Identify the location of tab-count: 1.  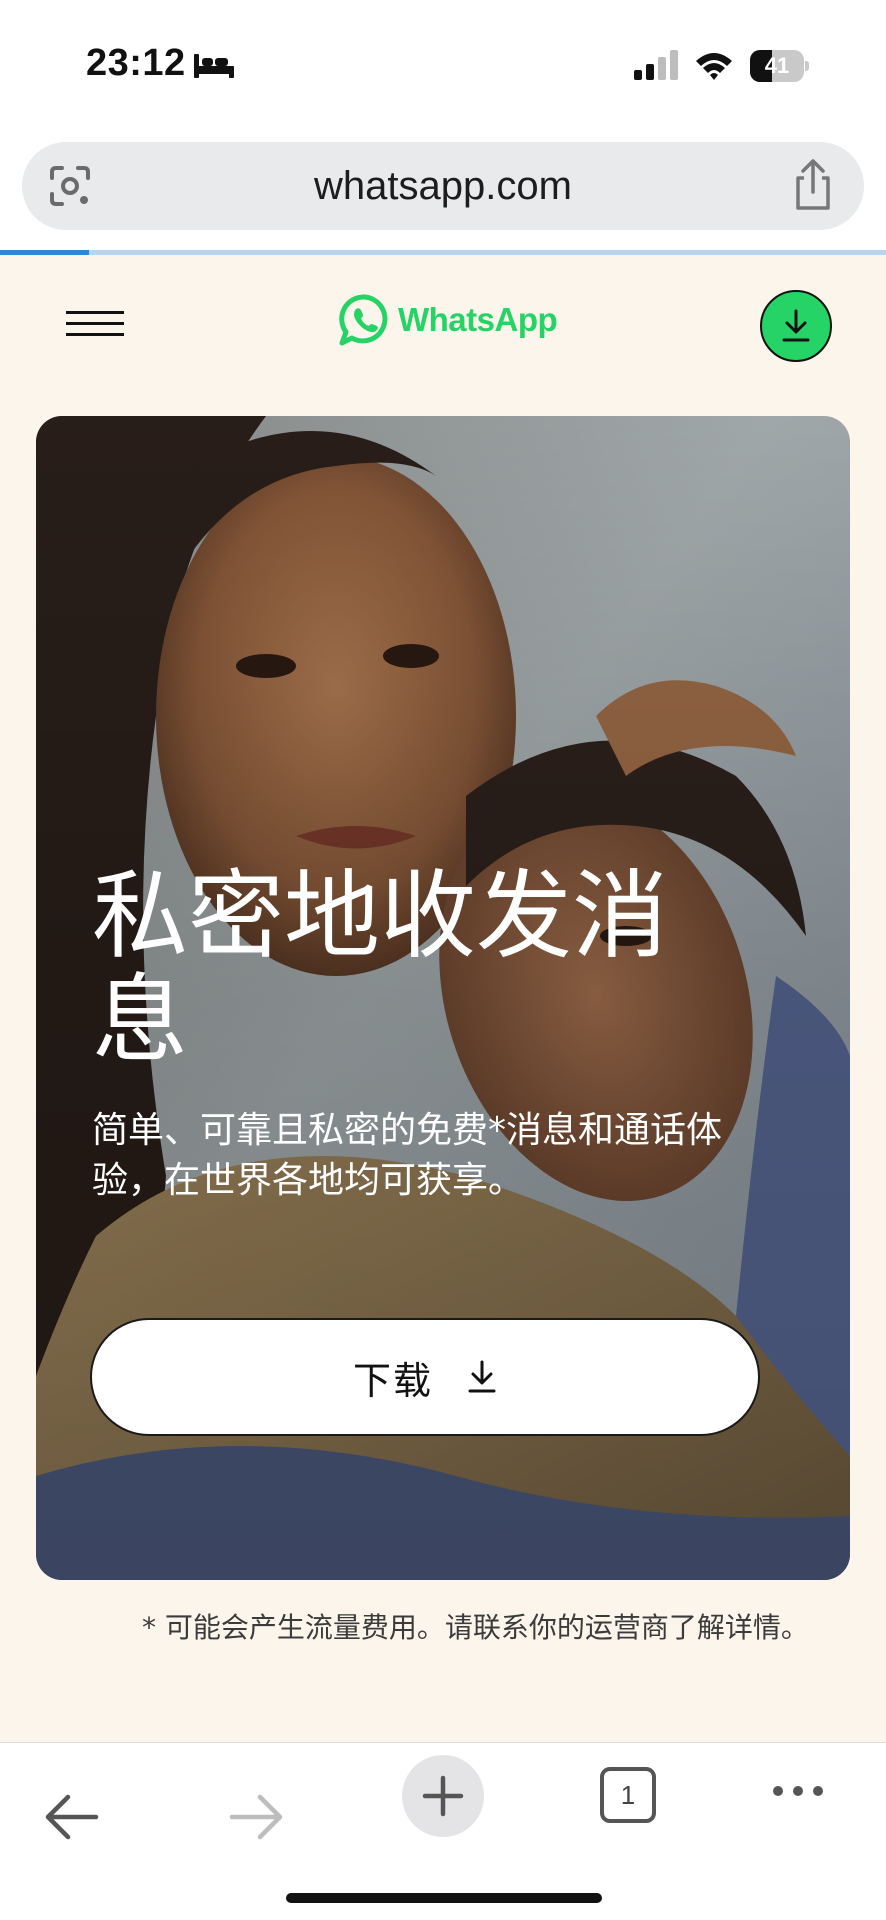
(628, 1795).